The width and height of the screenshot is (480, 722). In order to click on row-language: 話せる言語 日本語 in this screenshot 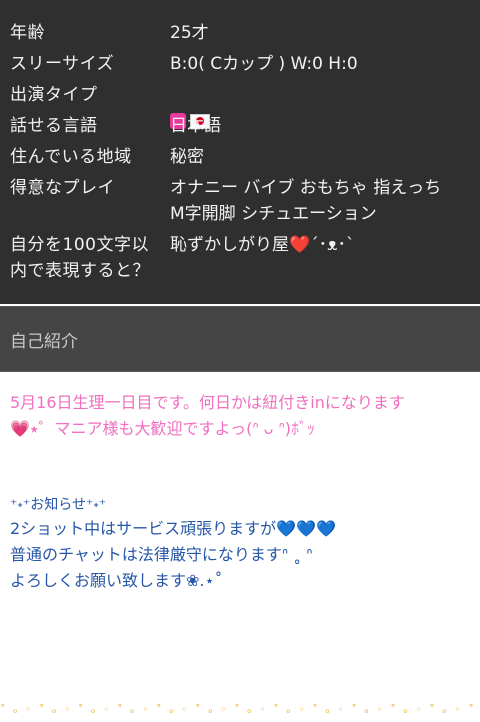, I will do `click(240, 128)`.